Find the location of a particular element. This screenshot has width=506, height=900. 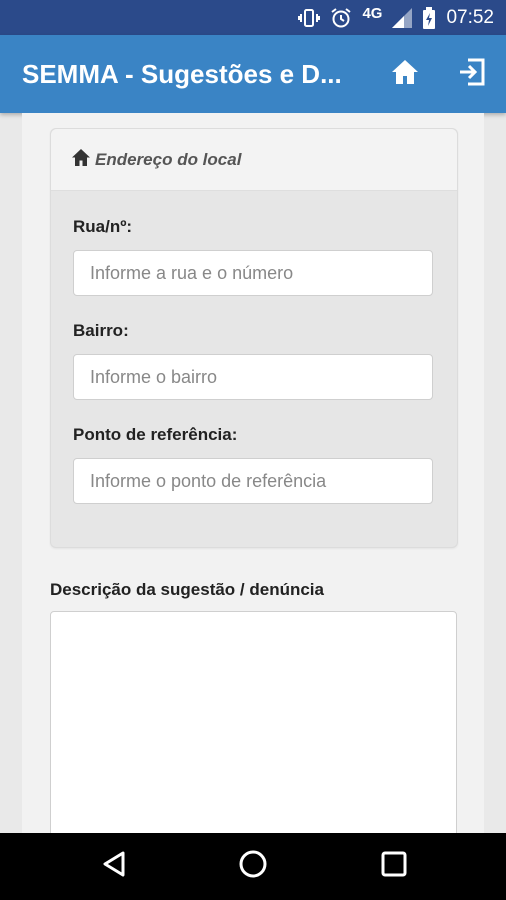

home-nav-button is located at coordinates (253, 866).